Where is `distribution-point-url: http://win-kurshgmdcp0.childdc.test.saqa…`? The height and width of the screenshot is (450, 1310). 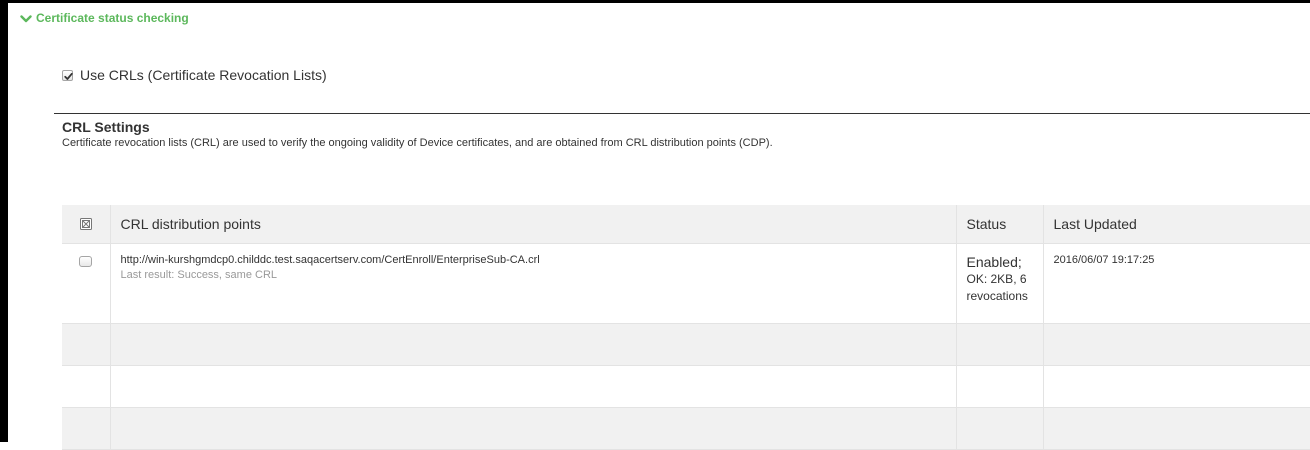
distribution-point-url: http://win-kurshgmdcp0.childdc.test.saqa… is located at coordinates (330, 259).